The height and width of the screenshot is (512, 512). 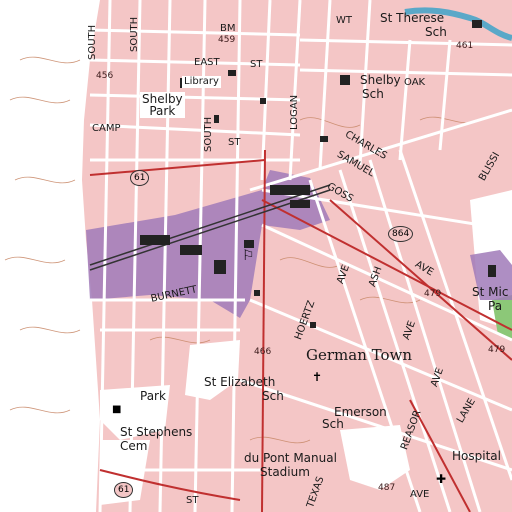 What do you see at coordinates (333, 424) in the screenshot?
I see `emerson-sch-label: Sch` at bounding box center [333, 424].